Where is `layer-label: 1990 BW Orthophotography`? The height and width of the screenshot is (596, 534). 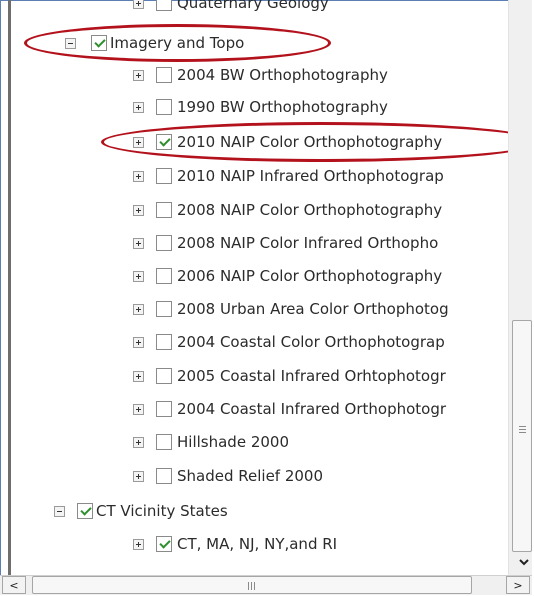
layer-label: 1990 BW Orthophotography is located at coordinates (282, 107).